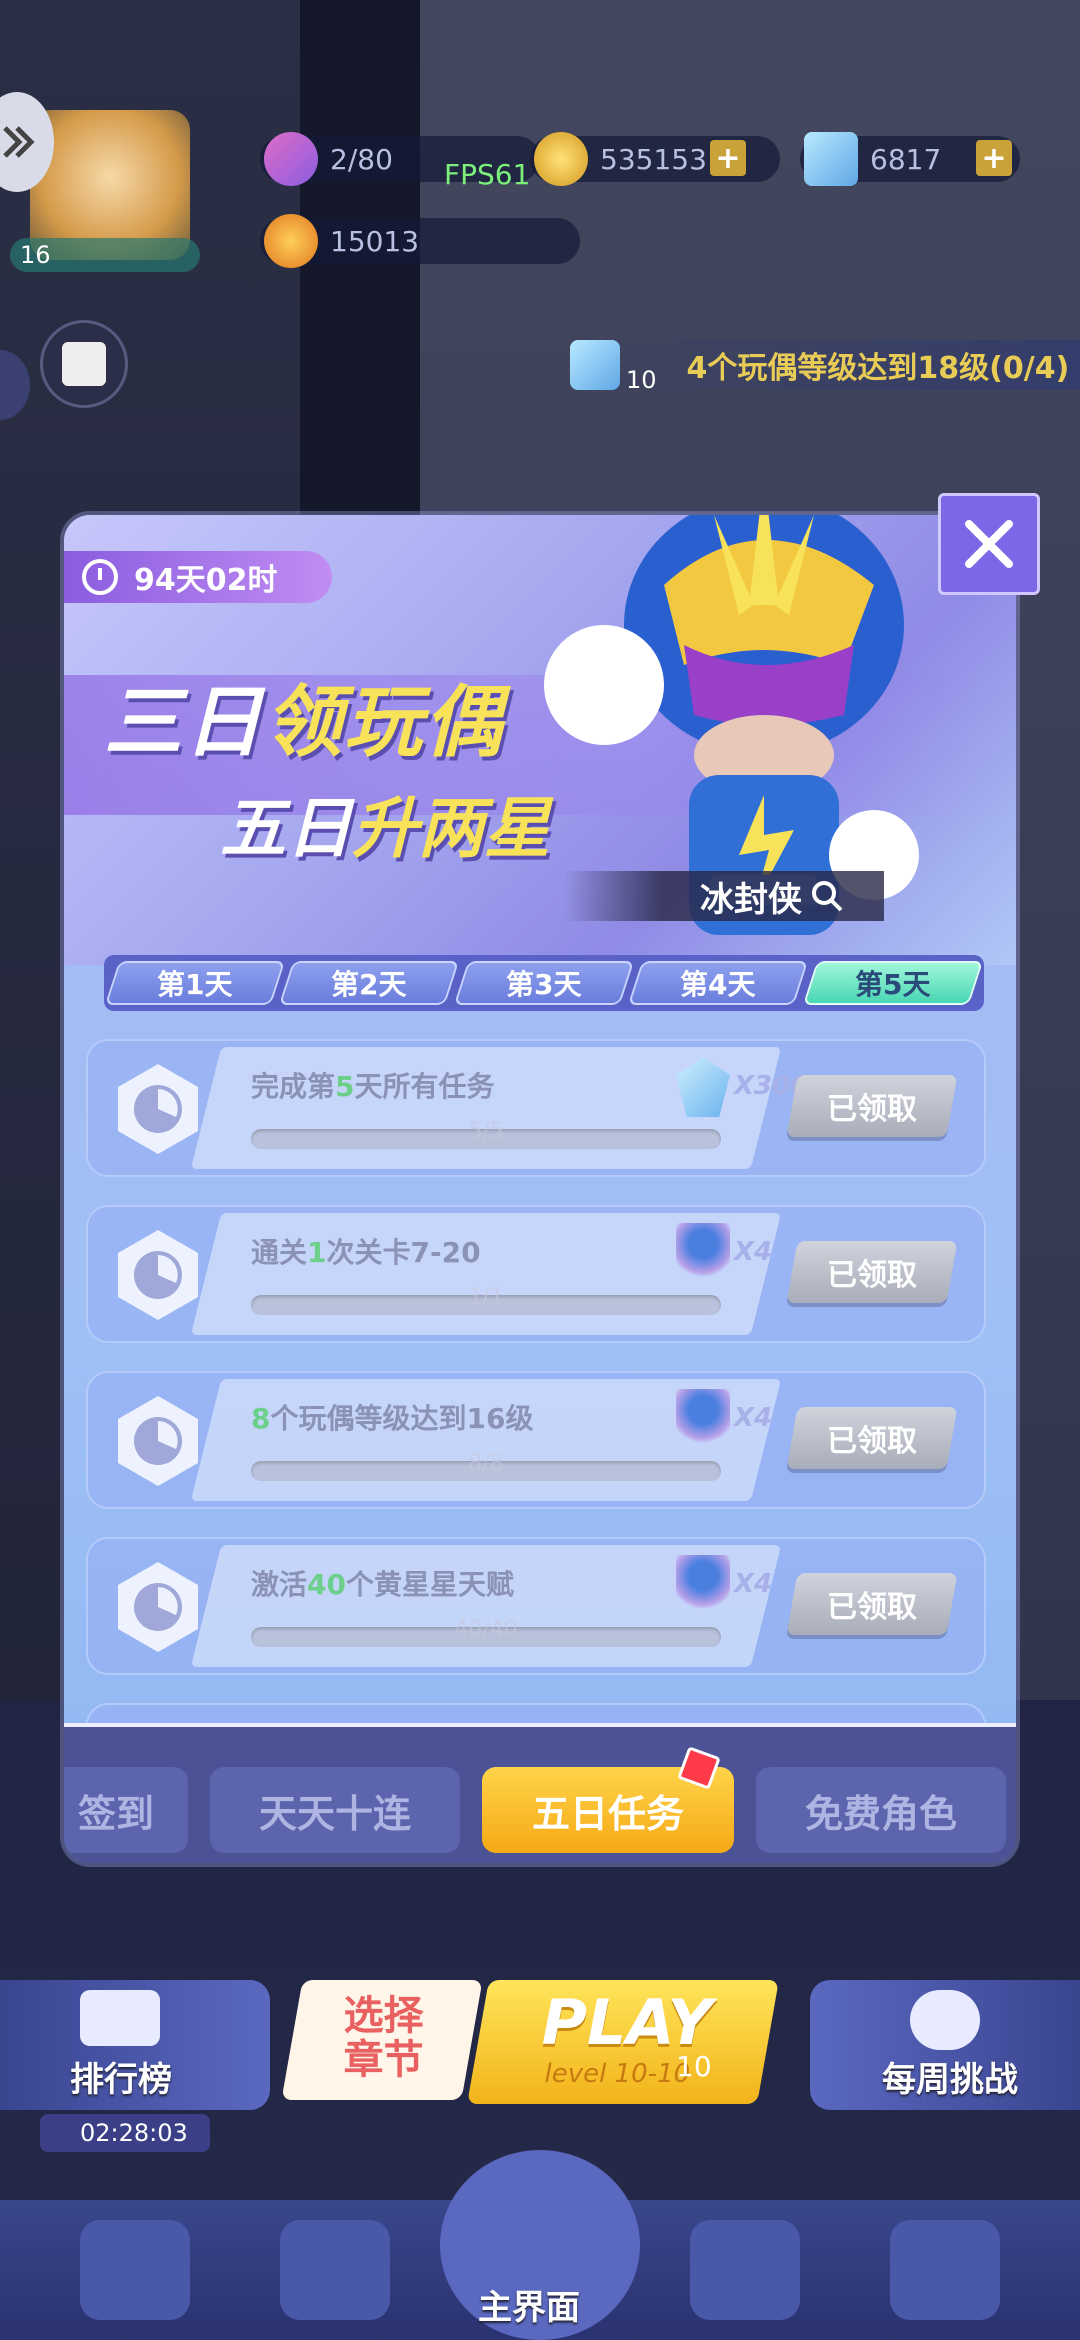  I want to click on quest-banner: 10 4个玩偶等级达到18级(0/4), so click(825, 367).